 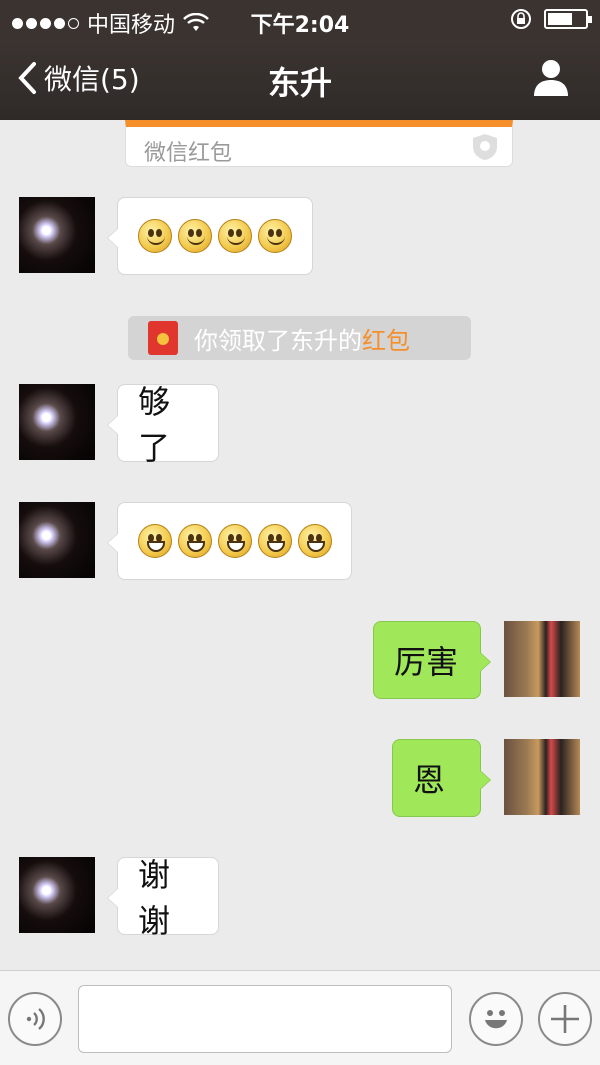 What do you see at coordinates (163, 338) in the screenshot?
I see `red-packet-icon` at bounding box center [163, 338].